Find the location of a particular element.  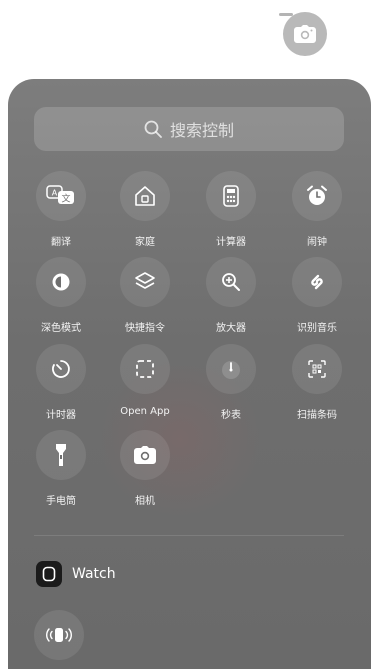

control-shazam: 识别音乐 is located at coordinates (317, 295).